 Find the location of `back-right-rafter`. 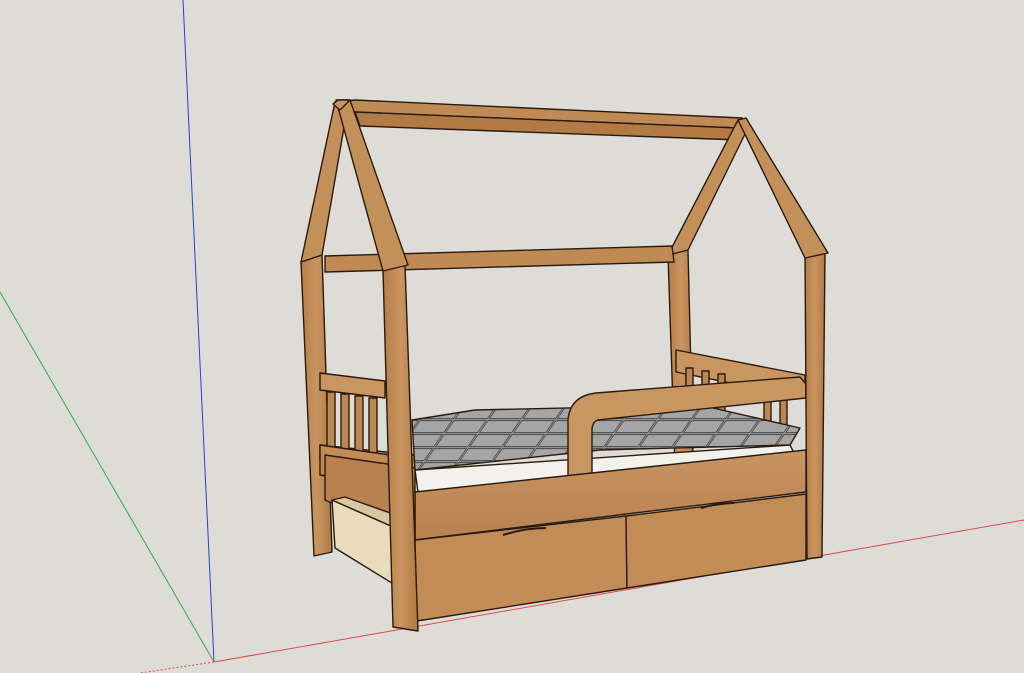

back-right-rafter is located at coordinates (707, 187).